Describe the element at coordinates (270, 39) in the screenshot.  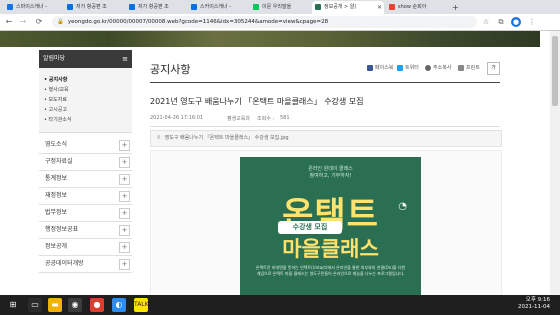
I see `site-banner-image` at that location.